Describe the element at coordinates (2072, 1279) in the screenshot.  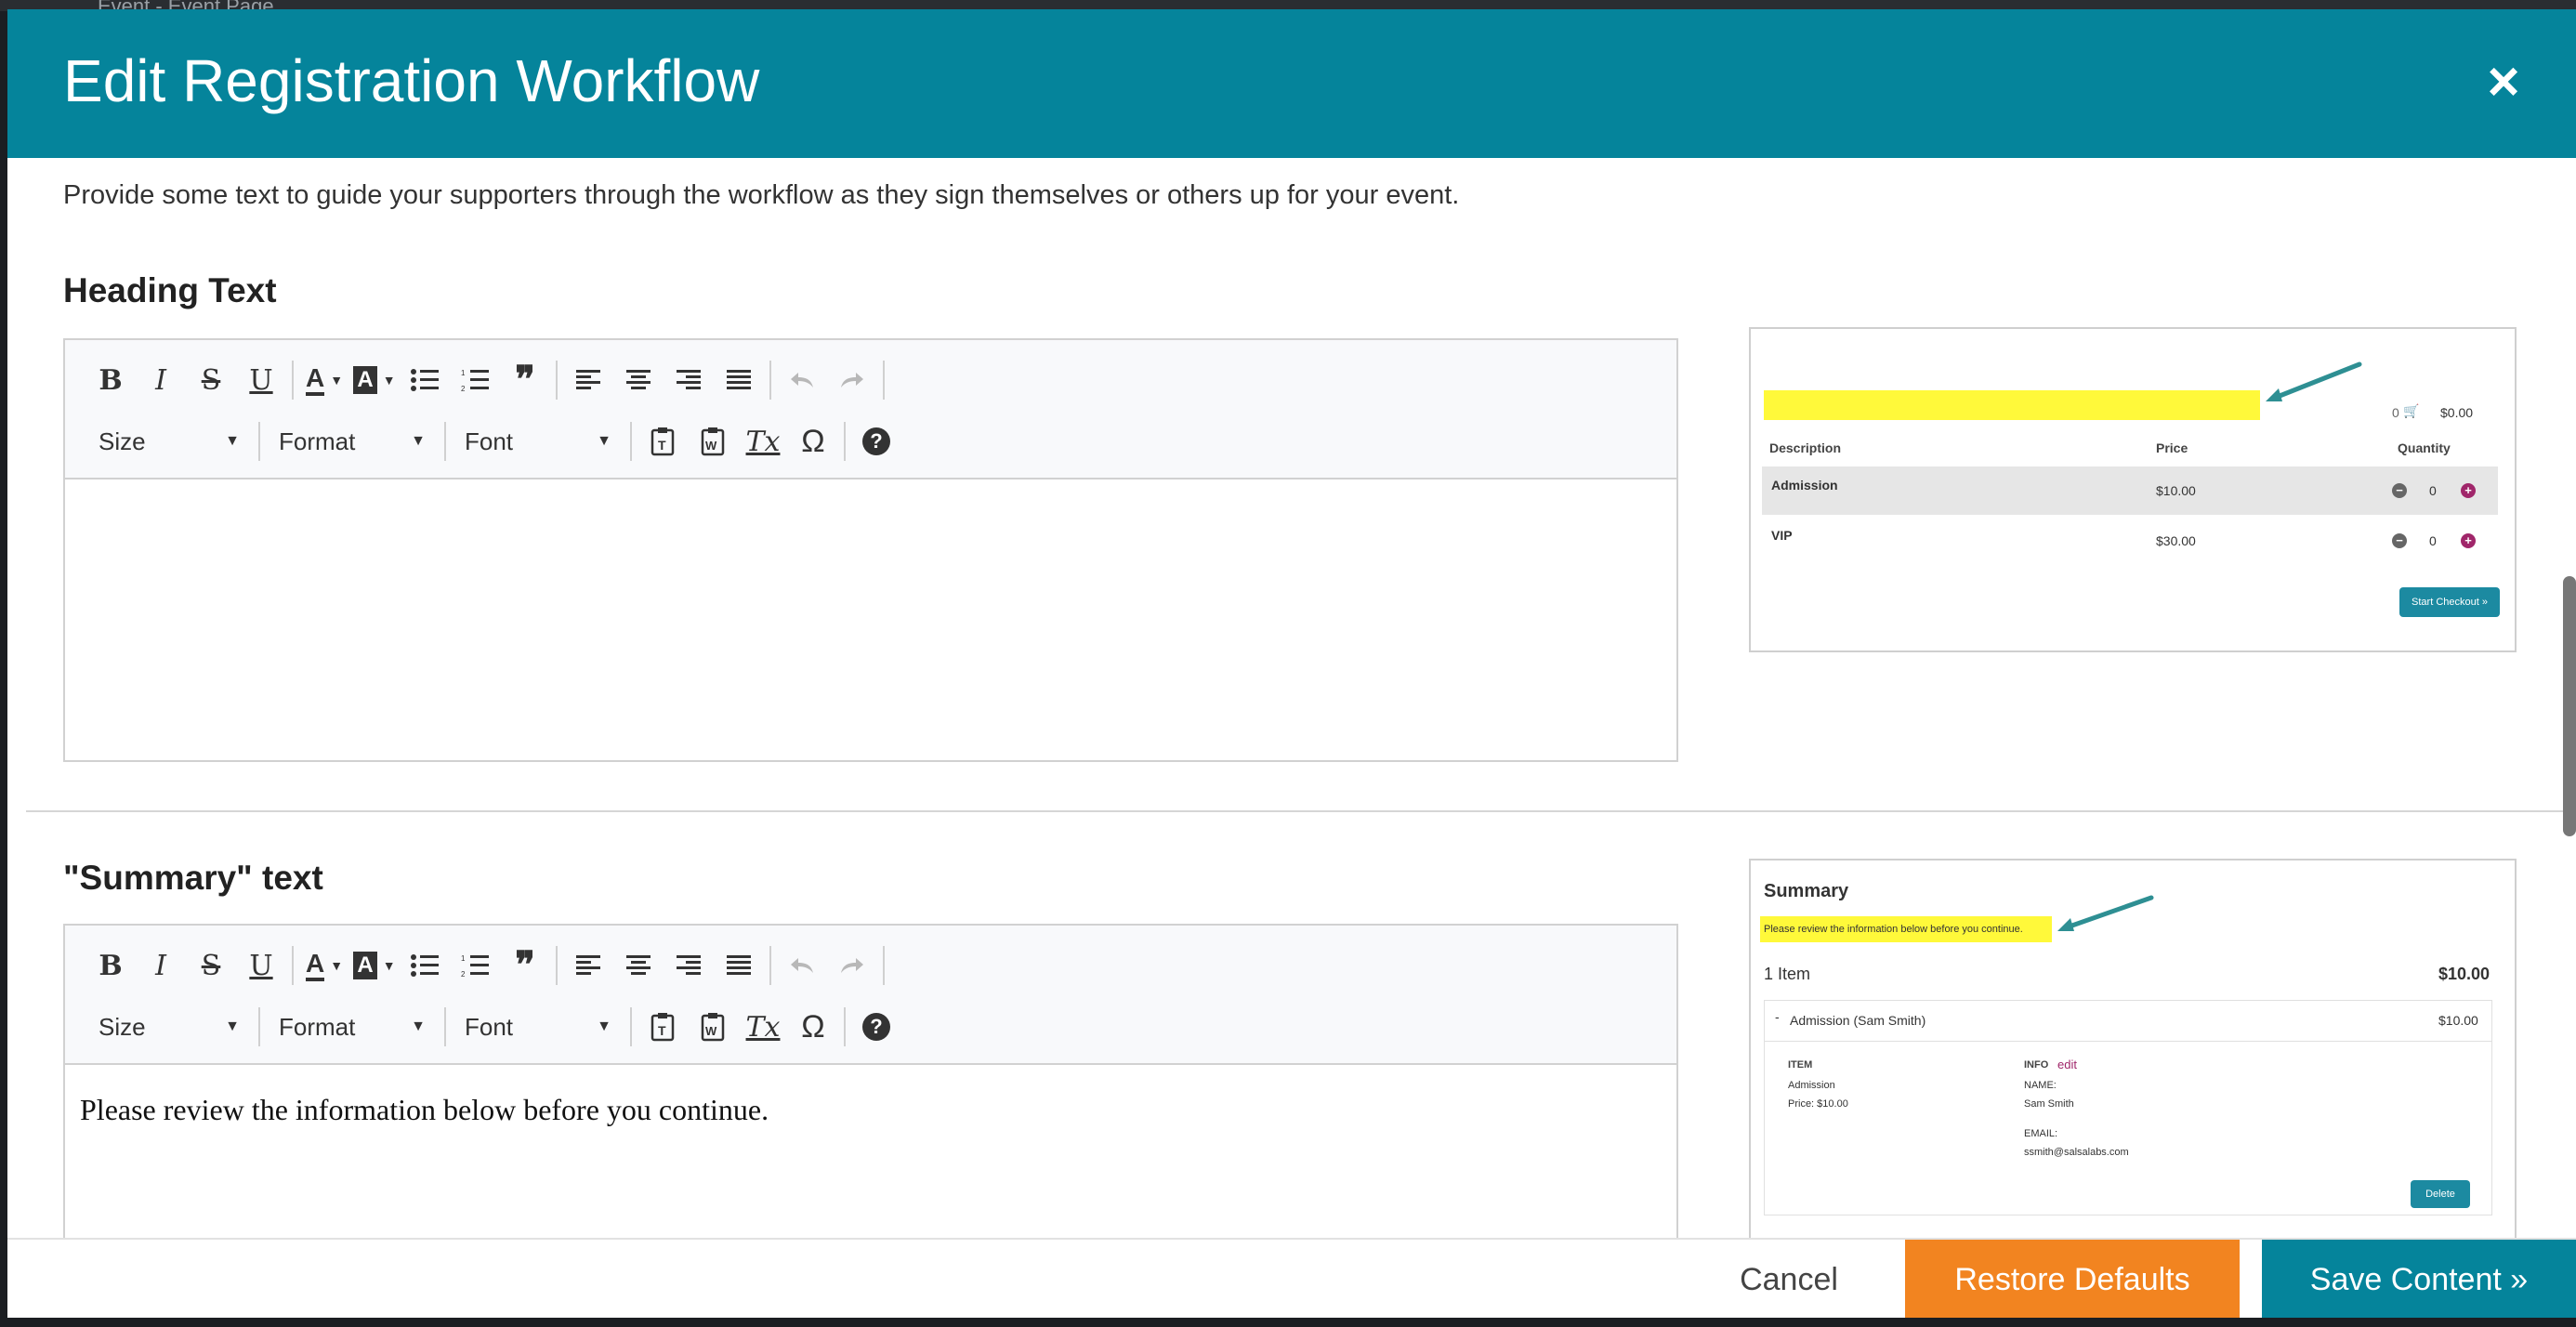
I see `restore-defaults-button: Restore Defaults` at that location.